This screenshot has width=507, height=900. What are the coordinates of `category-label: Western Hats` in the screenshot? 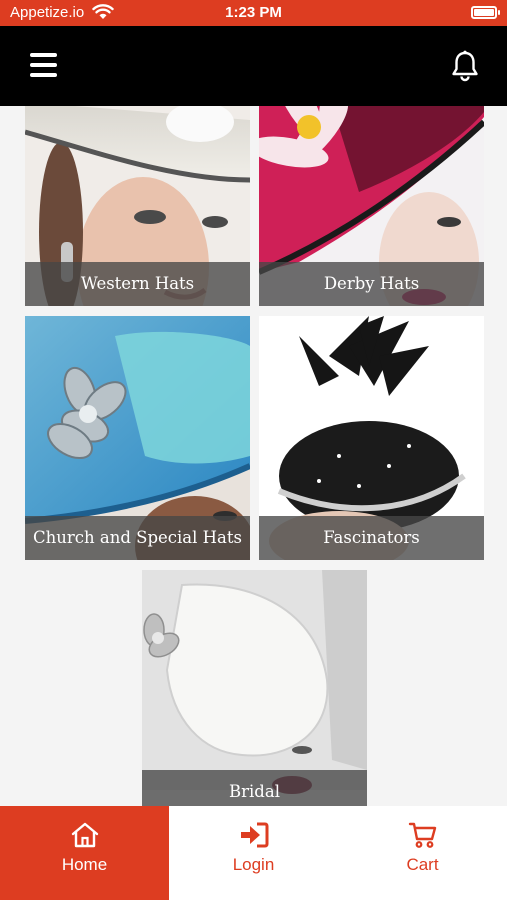 It's located at (137, 284).